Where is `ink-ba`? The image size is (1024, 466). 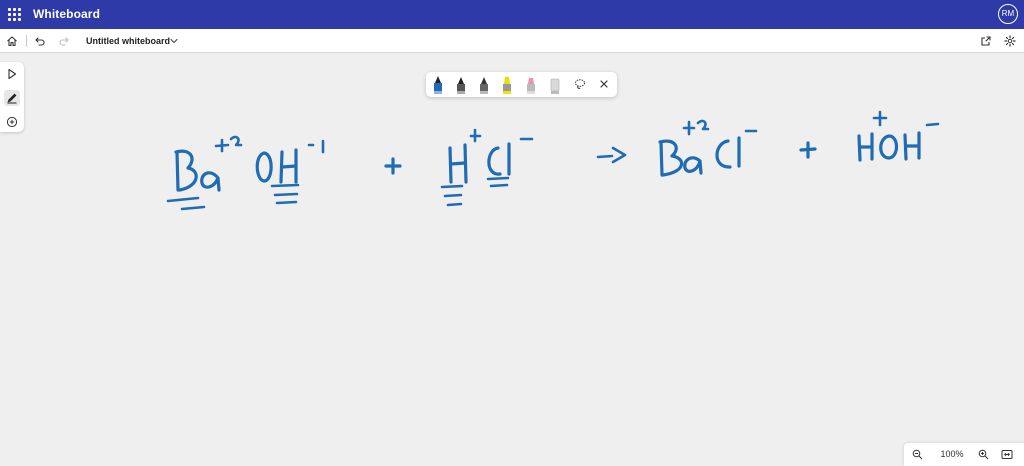
ink-ba is located at coordinates (193, 180).